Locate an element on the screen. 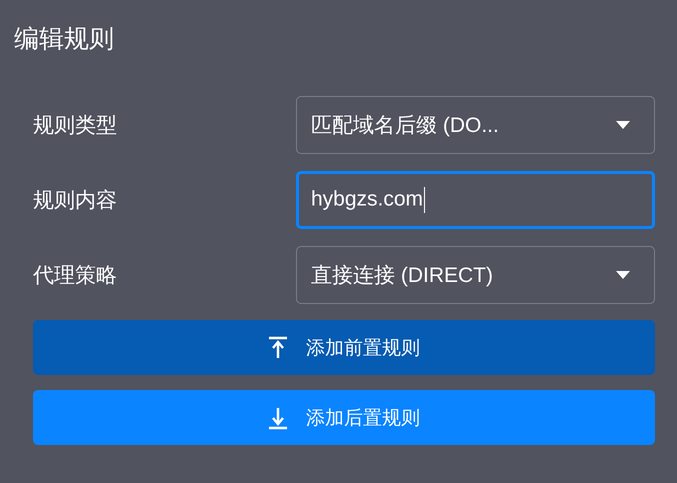 This screenshot has width=677, height=483. download-arrow-icon is located at coordinates (278, 418).